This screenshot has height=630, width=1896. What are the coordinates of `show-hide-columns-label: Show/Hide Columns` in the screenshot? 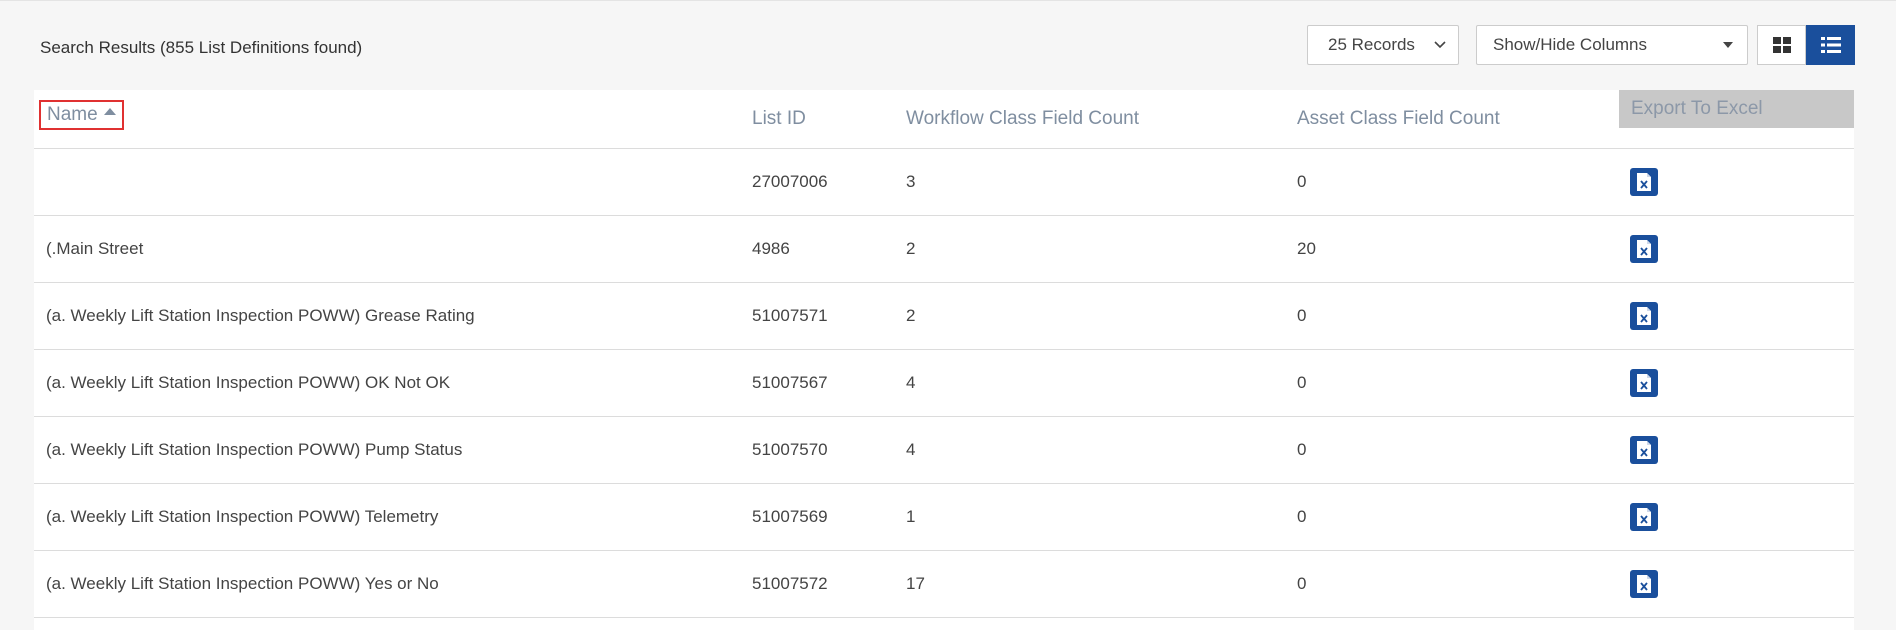 It's located at (1570, 44).